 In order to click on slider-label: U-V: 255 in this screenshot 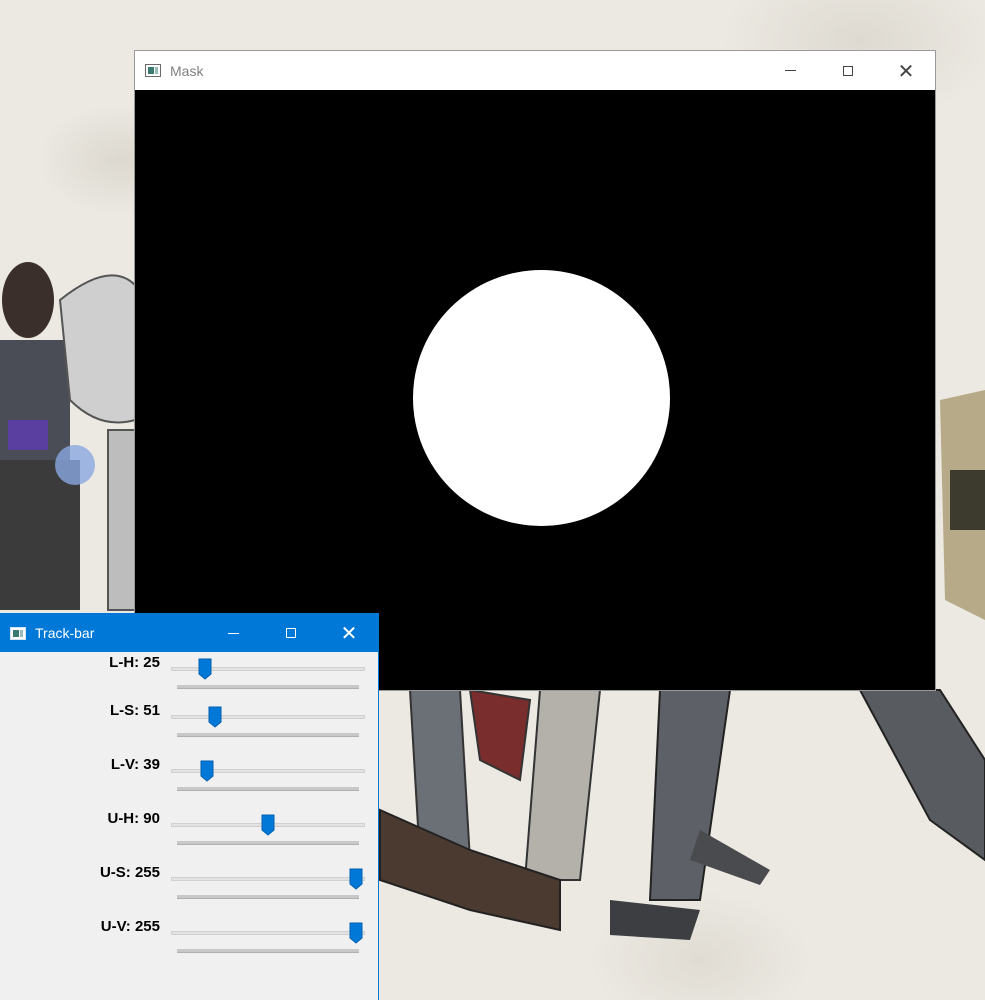, I will do `click(130, 926)`.